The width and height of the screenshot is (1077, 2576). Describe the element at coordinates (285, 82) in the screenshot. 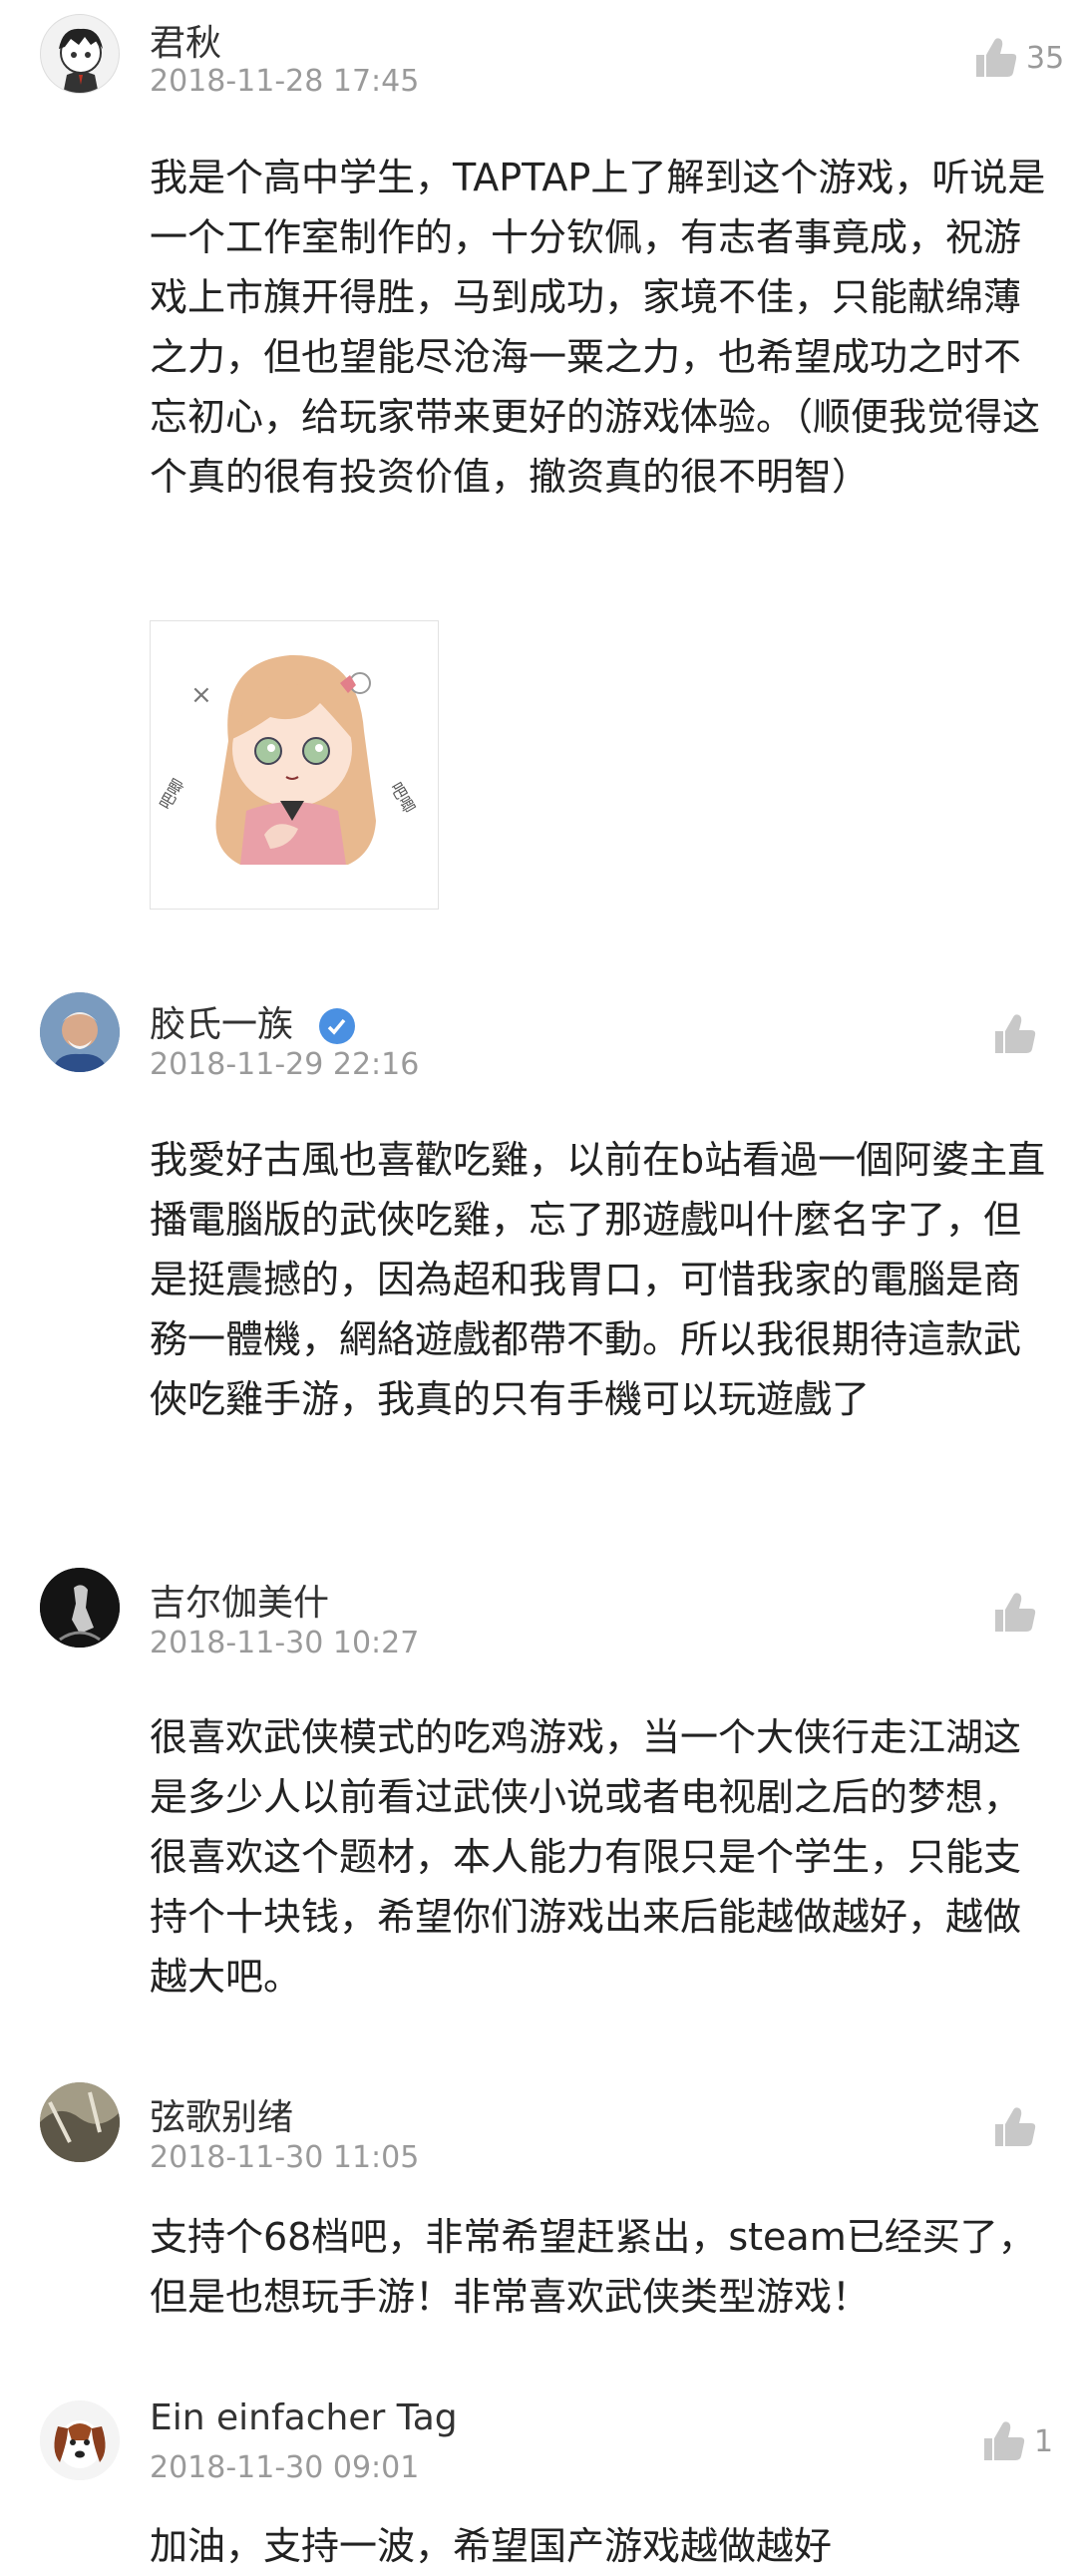

I see `timestamp: 2018-11-28 17:45` at that location.